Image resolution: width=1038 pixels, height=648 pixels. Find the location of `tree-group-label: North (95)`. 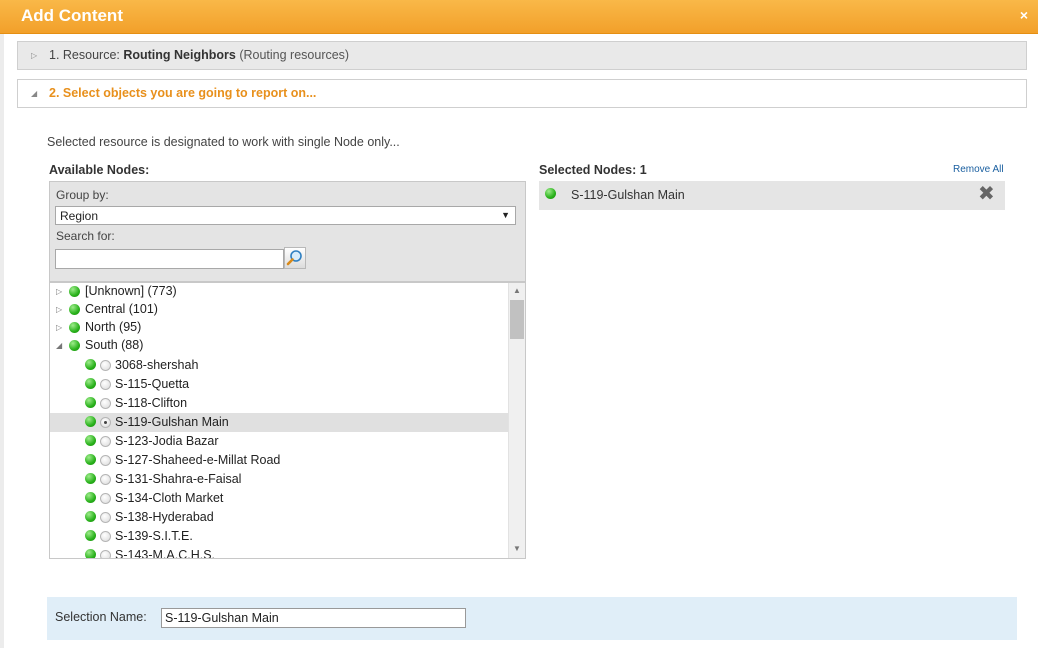

tree-group-label: North (95) is located at coordinates (113, 327).